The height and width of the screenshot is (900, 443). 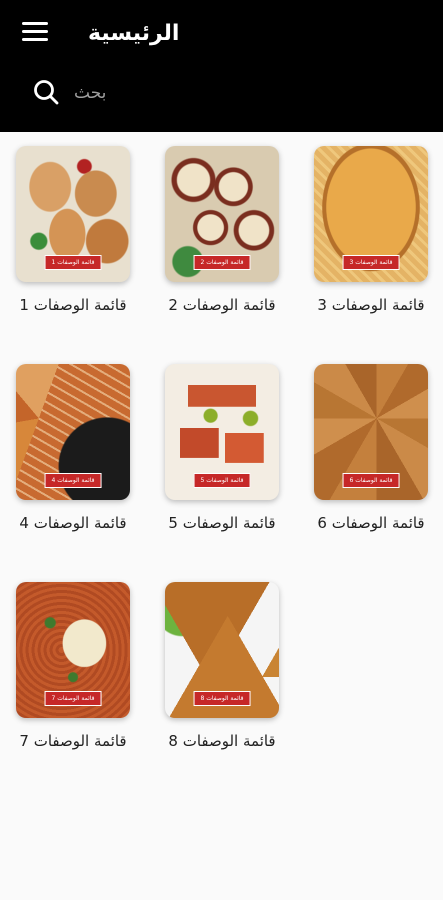 I want to click on search-bar, so click(x=221, y=93).